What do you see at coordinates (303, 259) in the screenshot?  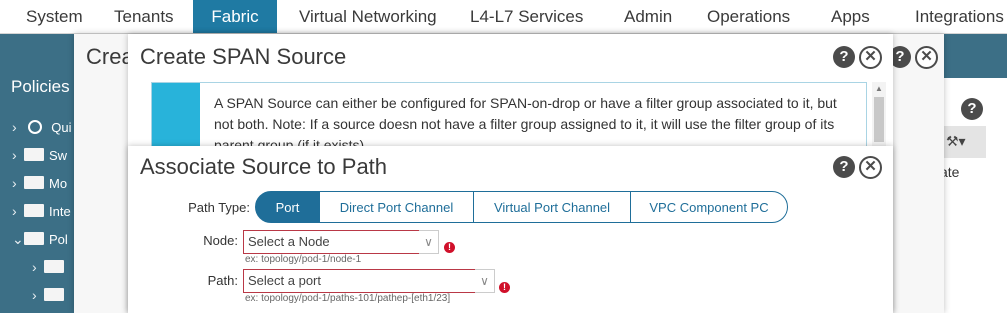 I see `node-hint: ex: topology/pod-1/node-1` at bounding box center [303, 259].